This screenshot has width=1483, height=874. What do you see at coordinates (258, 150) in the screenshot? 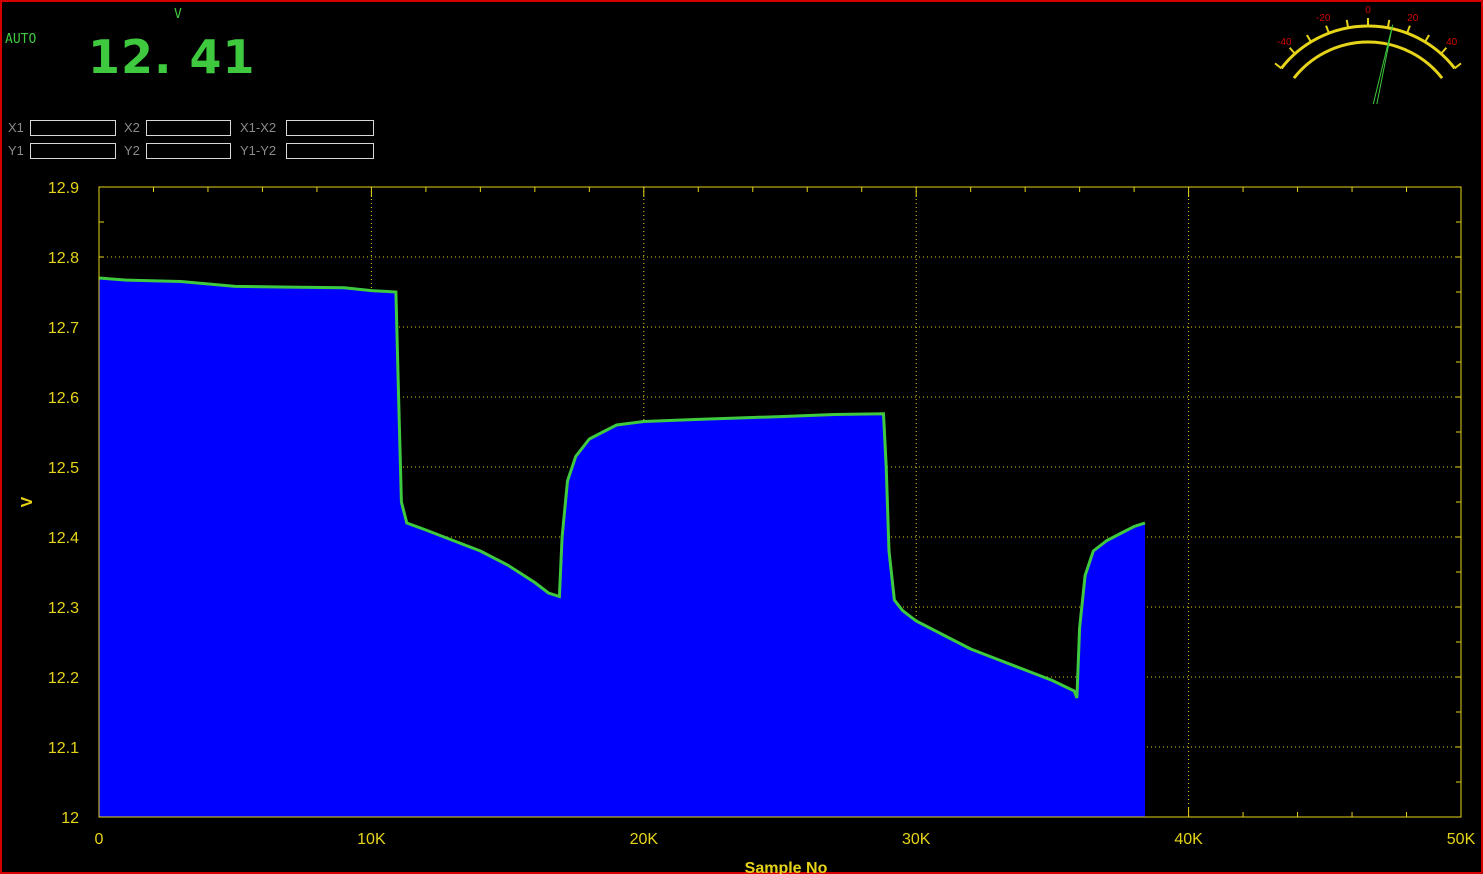
I see `cursor-y-diff-label: Y1-Y2` at bounding box center [258, 150].